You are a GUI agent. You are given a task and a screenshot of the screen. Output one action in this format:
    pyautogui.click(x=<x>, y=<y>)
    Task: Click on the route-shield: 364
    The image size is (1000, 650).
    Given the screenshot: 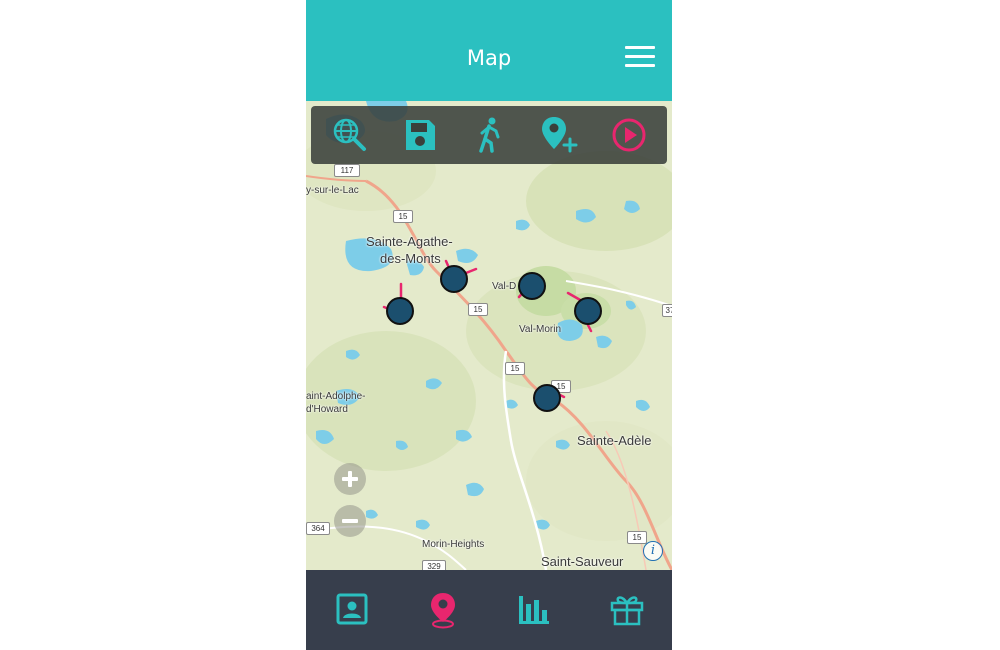 What is the action you would take?
    pyautogui.click(x=318, y=528)
    